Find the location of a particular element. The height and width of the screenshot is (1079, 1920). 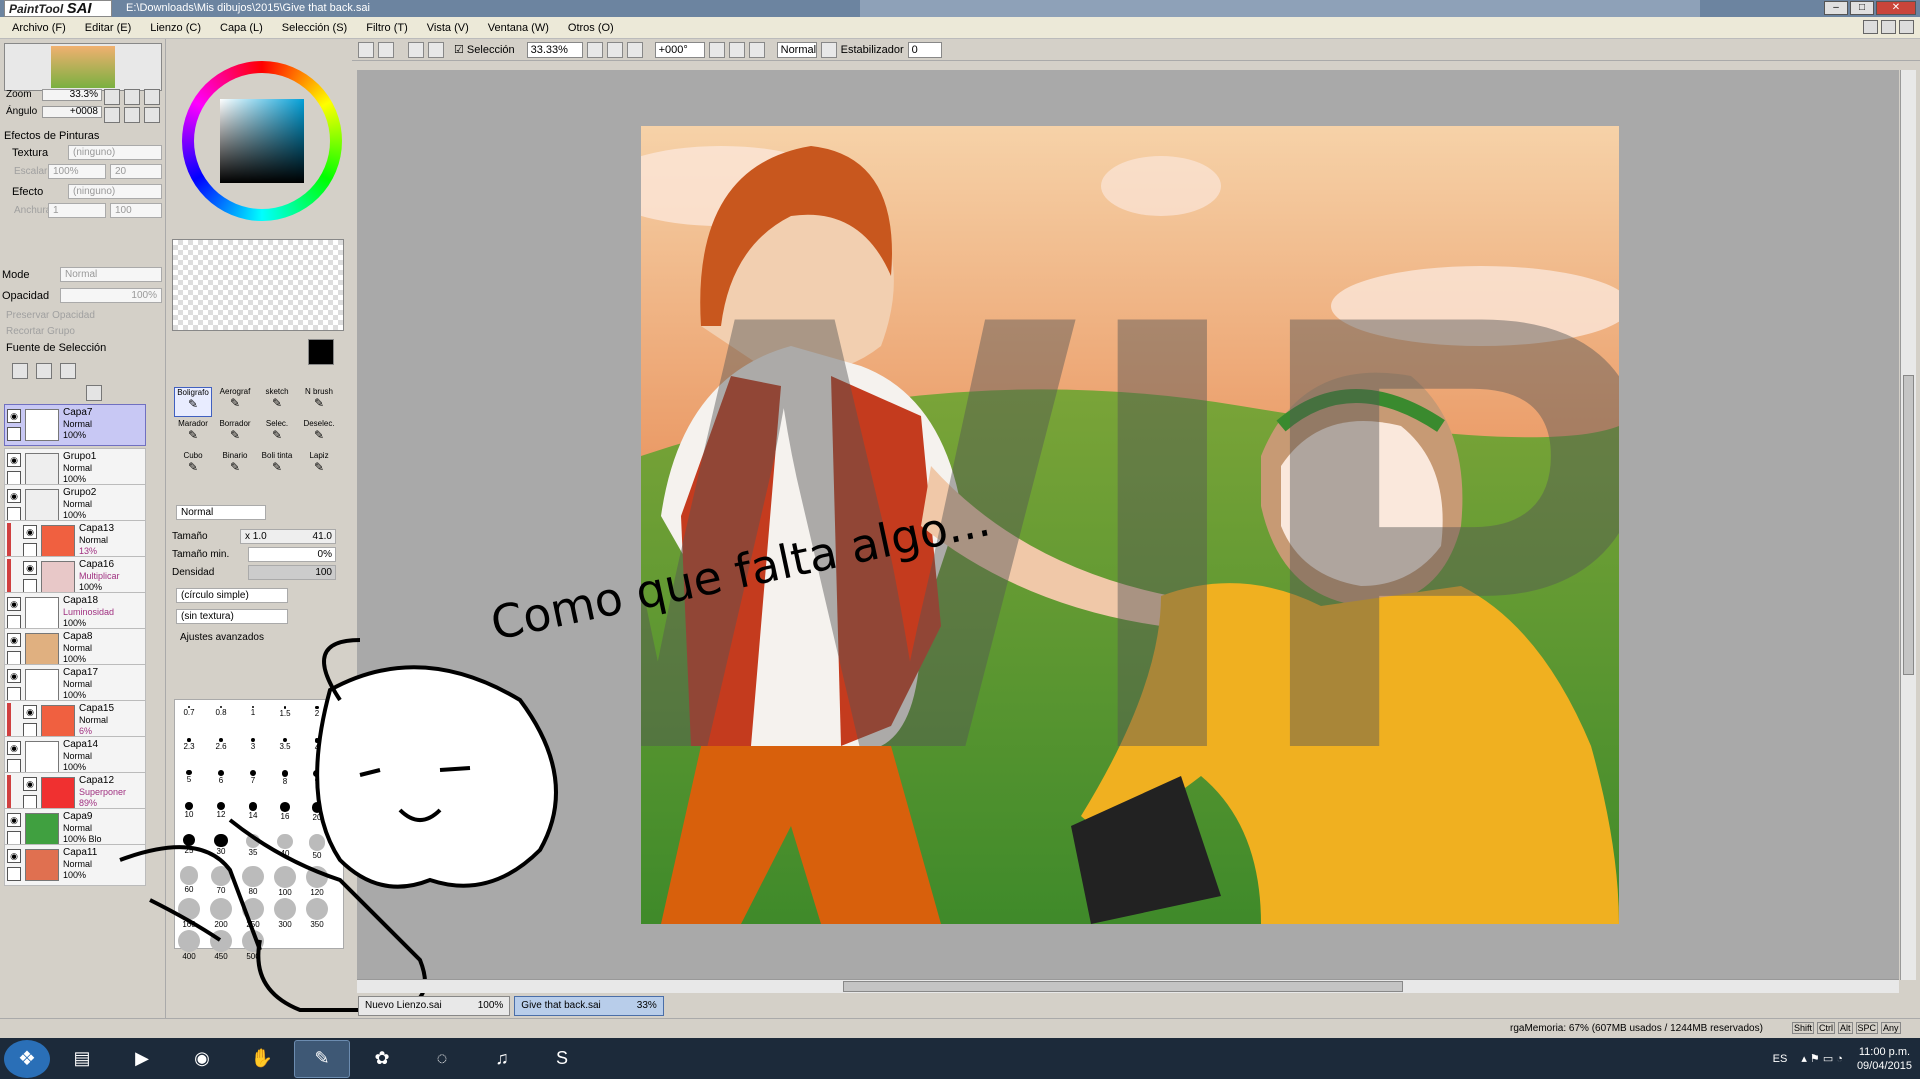

media-player-icon: ▶ is located at coordinates (142, 1059).